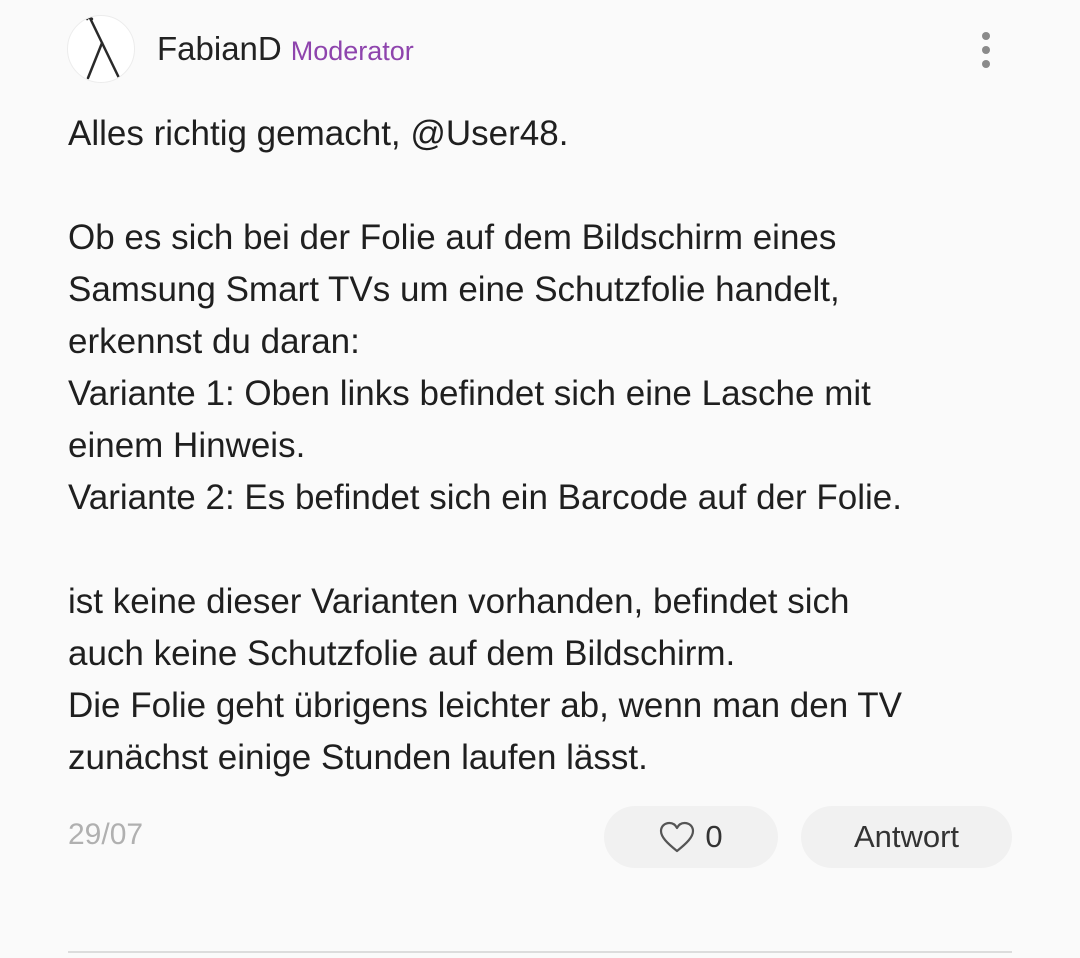 The height and width of the screenshot is (958, 1080). Describe the element at coordinates (106, 834) in the screenshot. I see `post-date: 29/07` at that location.